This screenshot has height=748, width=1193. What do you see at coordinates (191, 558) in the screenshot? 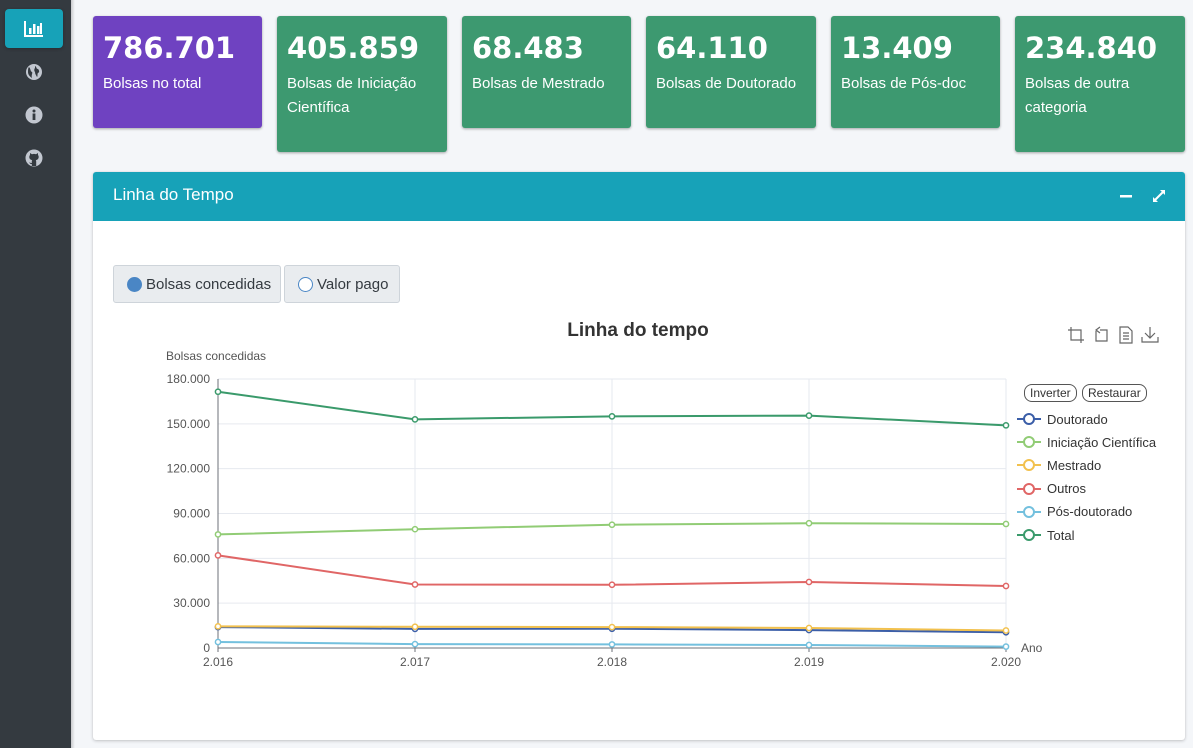
I see `y-tick-label: 60.000` at bounding box center [191, 558].